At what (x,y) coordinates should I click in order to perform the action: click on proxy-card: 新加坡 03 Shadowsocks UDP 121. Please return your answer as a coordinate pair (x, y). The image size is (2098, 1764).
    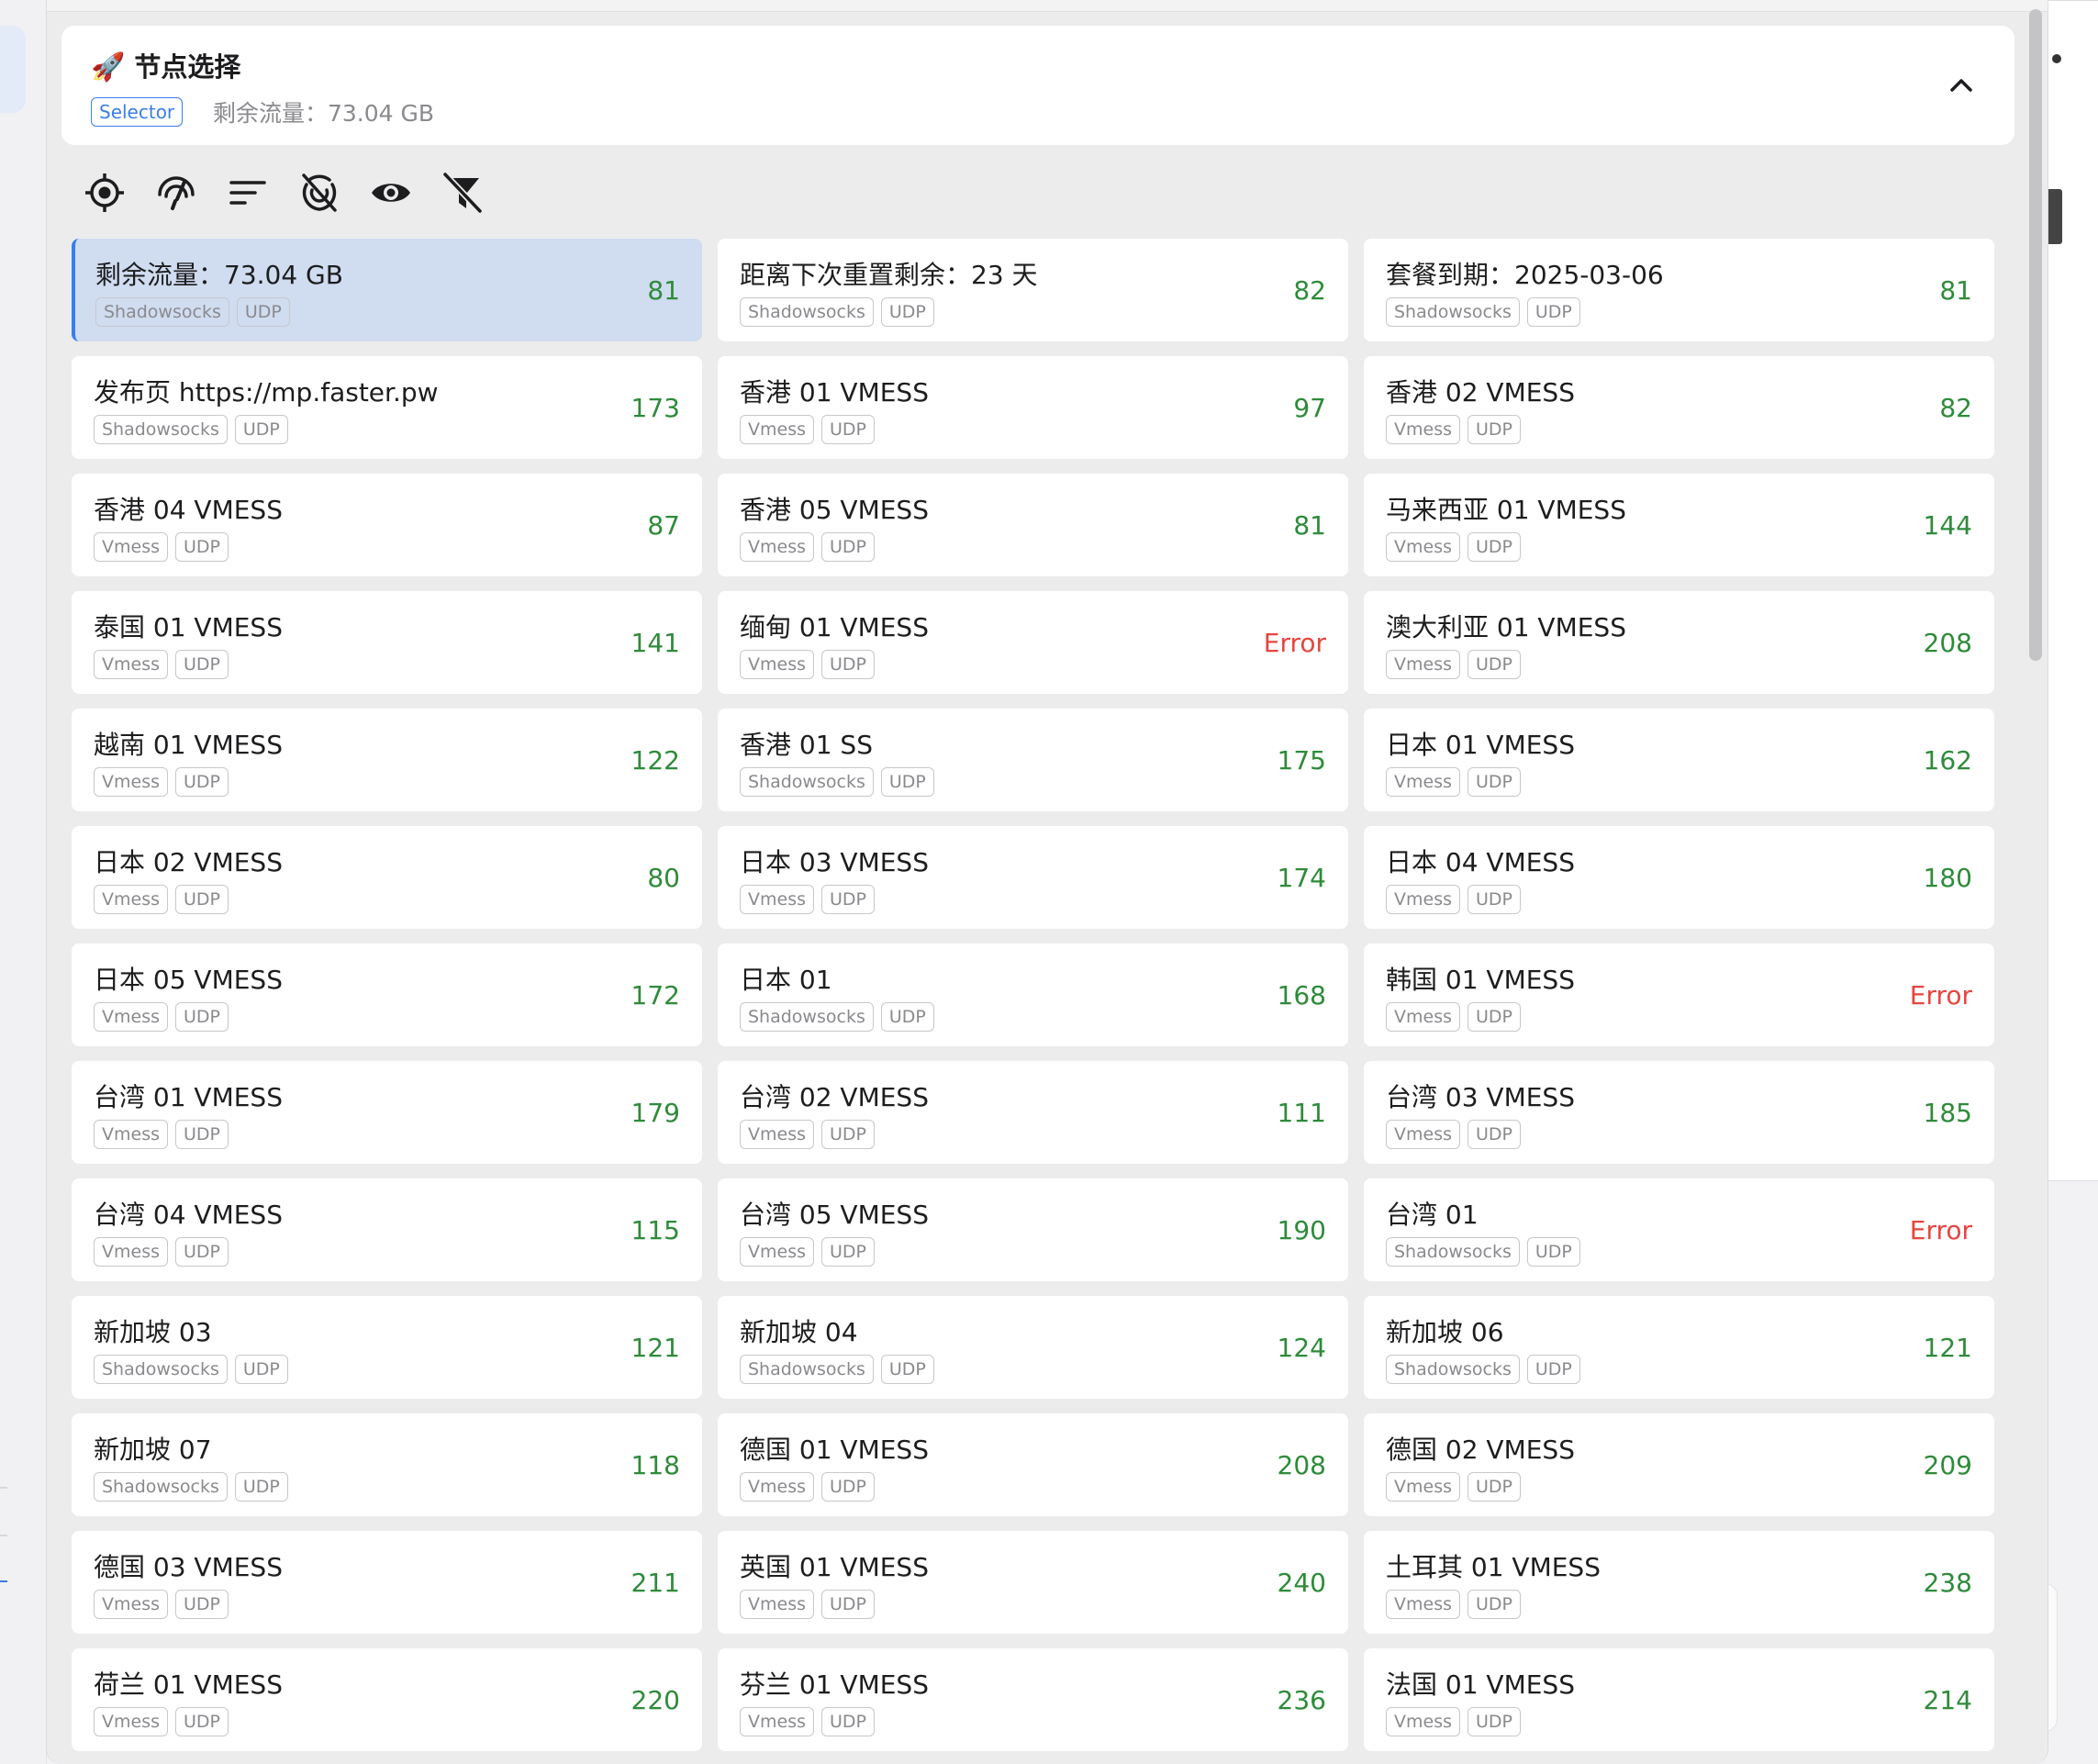
    Looking at the image, I should click on (387, 1347).